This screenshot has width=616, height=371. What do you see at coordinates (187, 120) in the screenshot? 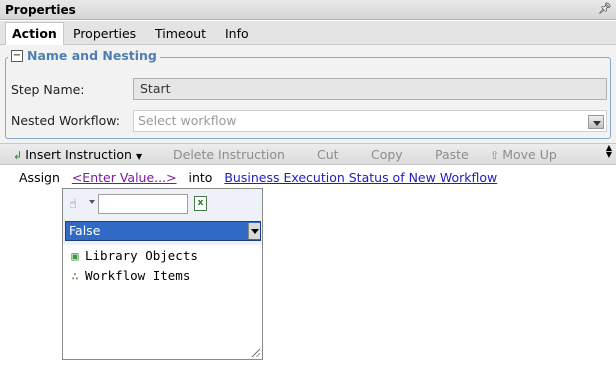
I see `nested-workflow-placeholder: Select workflow` at bounding box center [187, 120].